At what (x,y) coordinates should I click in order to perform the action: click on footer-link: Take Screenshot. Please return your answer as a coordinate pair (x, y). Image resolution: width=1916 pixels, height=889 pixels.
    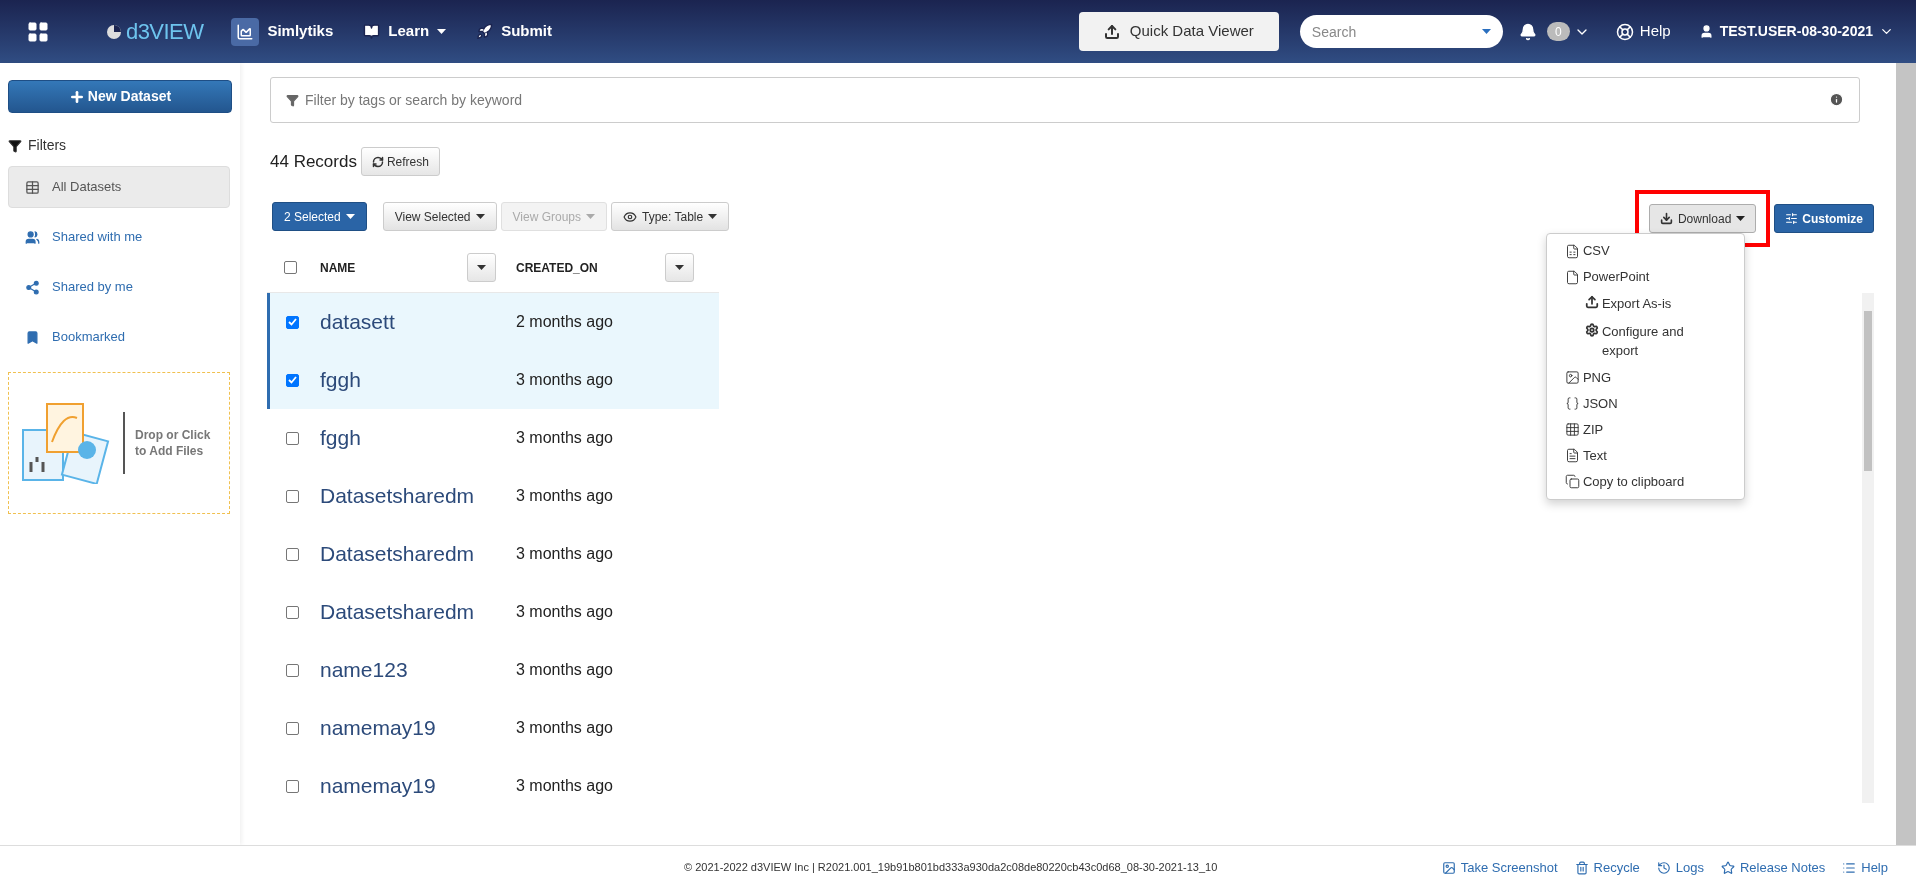
    Looking at the image, I should click on (1499, 867).